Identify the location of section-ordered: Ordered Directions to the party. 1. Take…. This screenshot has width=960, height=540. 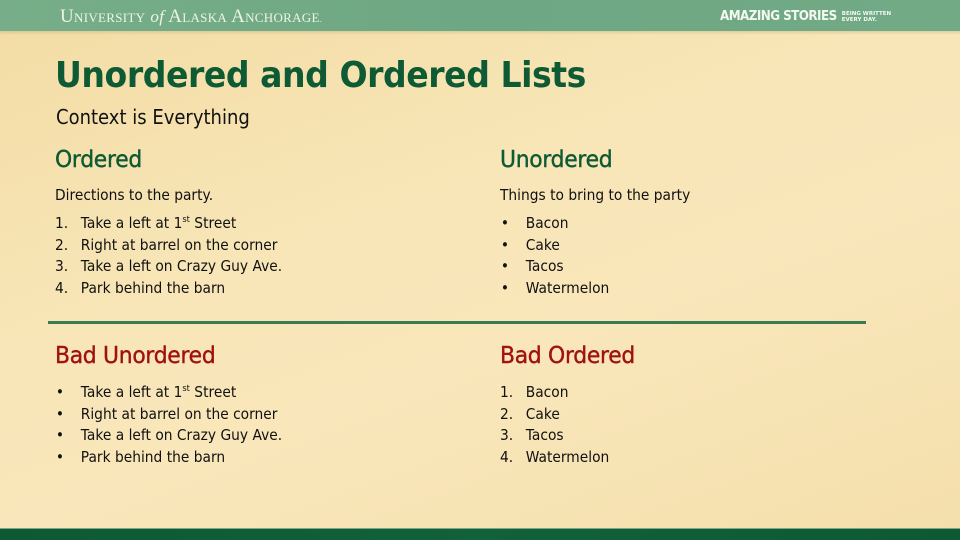
(255, 223).